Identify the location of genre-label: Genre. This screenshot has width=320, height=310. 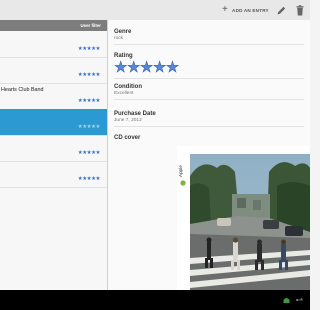
(123, 32).